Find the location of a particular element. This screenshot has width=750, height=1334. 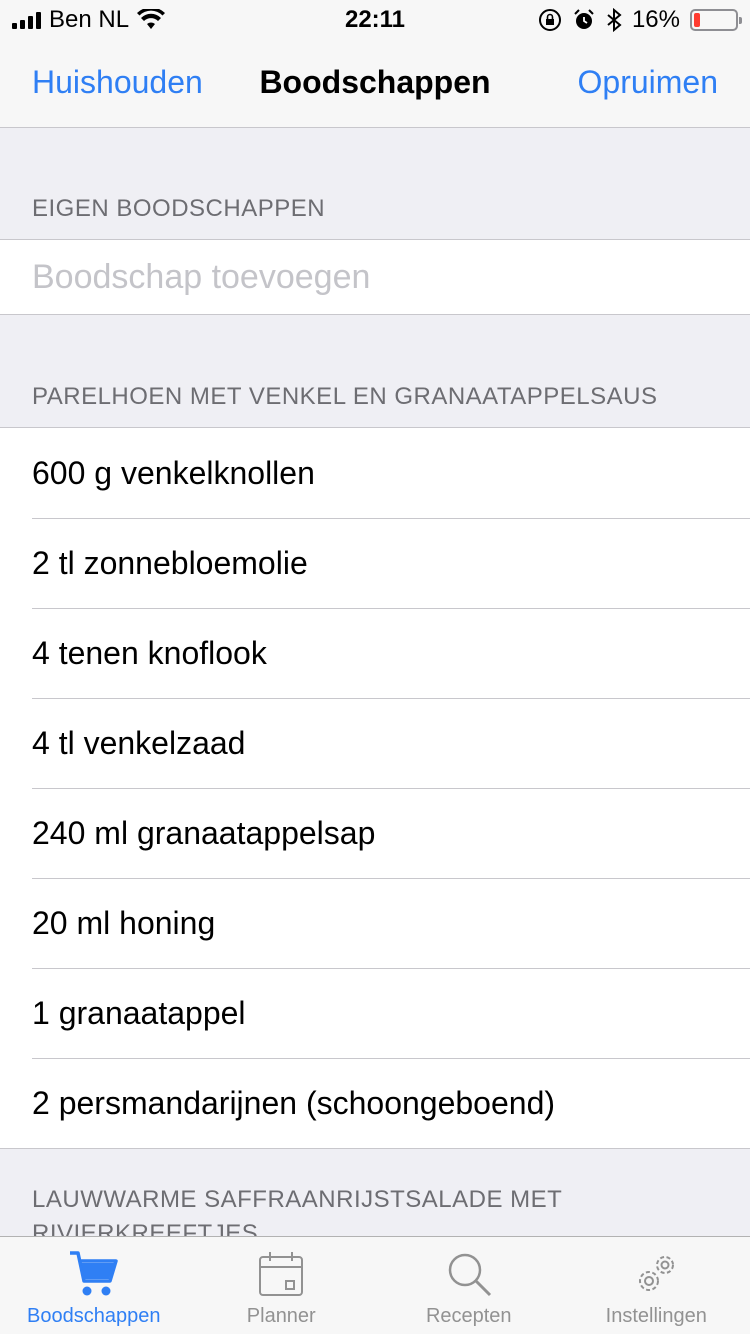

add-item-input is located at coordinates (375, 277).